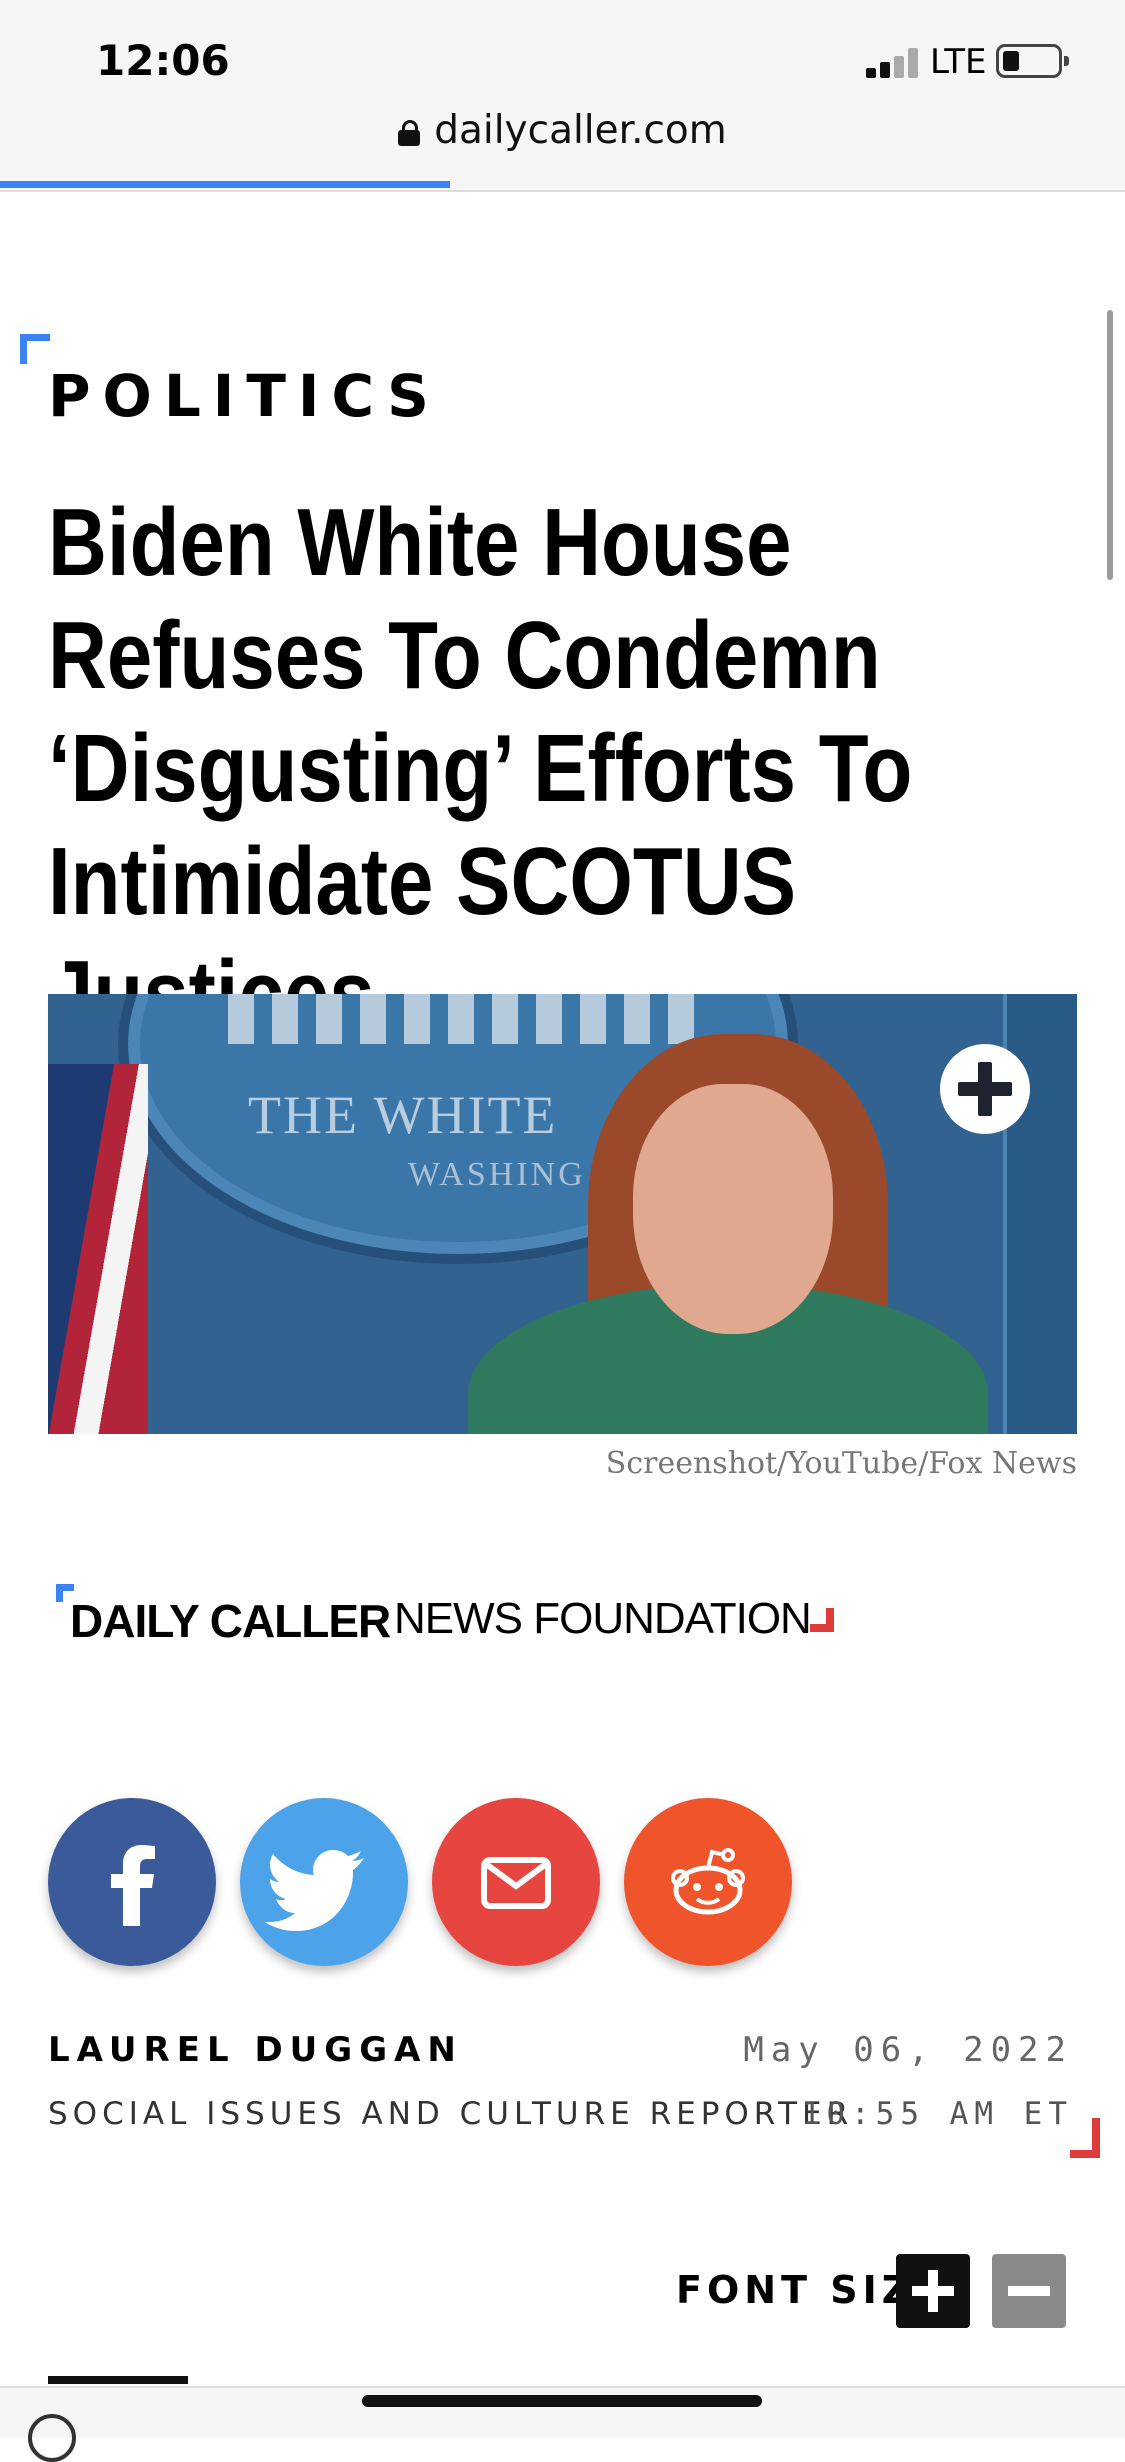  Describe the element at coordinates (225, 184) in the screenshot. I see `page-load-progress` at that location.